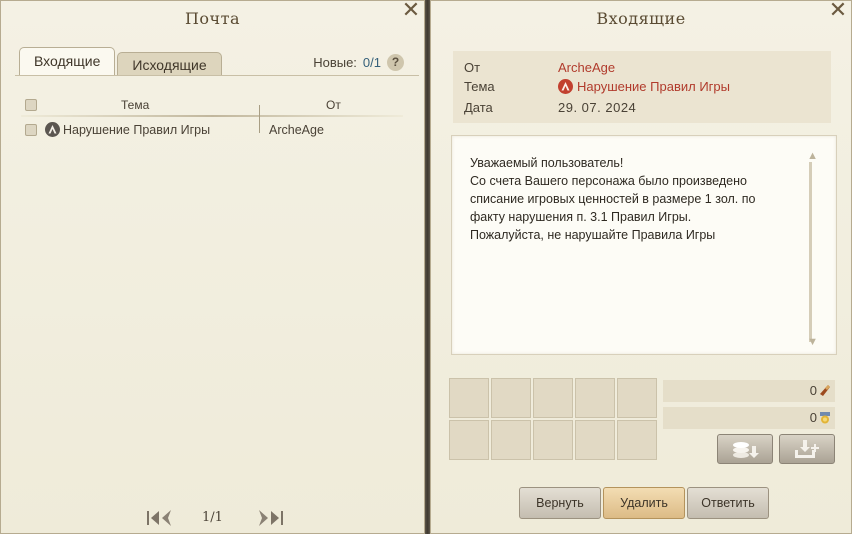  What do you see at coordinates (212, 517) in the screenshot?
I see `page-indicator: 1/1` at bounding box center [212, 517].